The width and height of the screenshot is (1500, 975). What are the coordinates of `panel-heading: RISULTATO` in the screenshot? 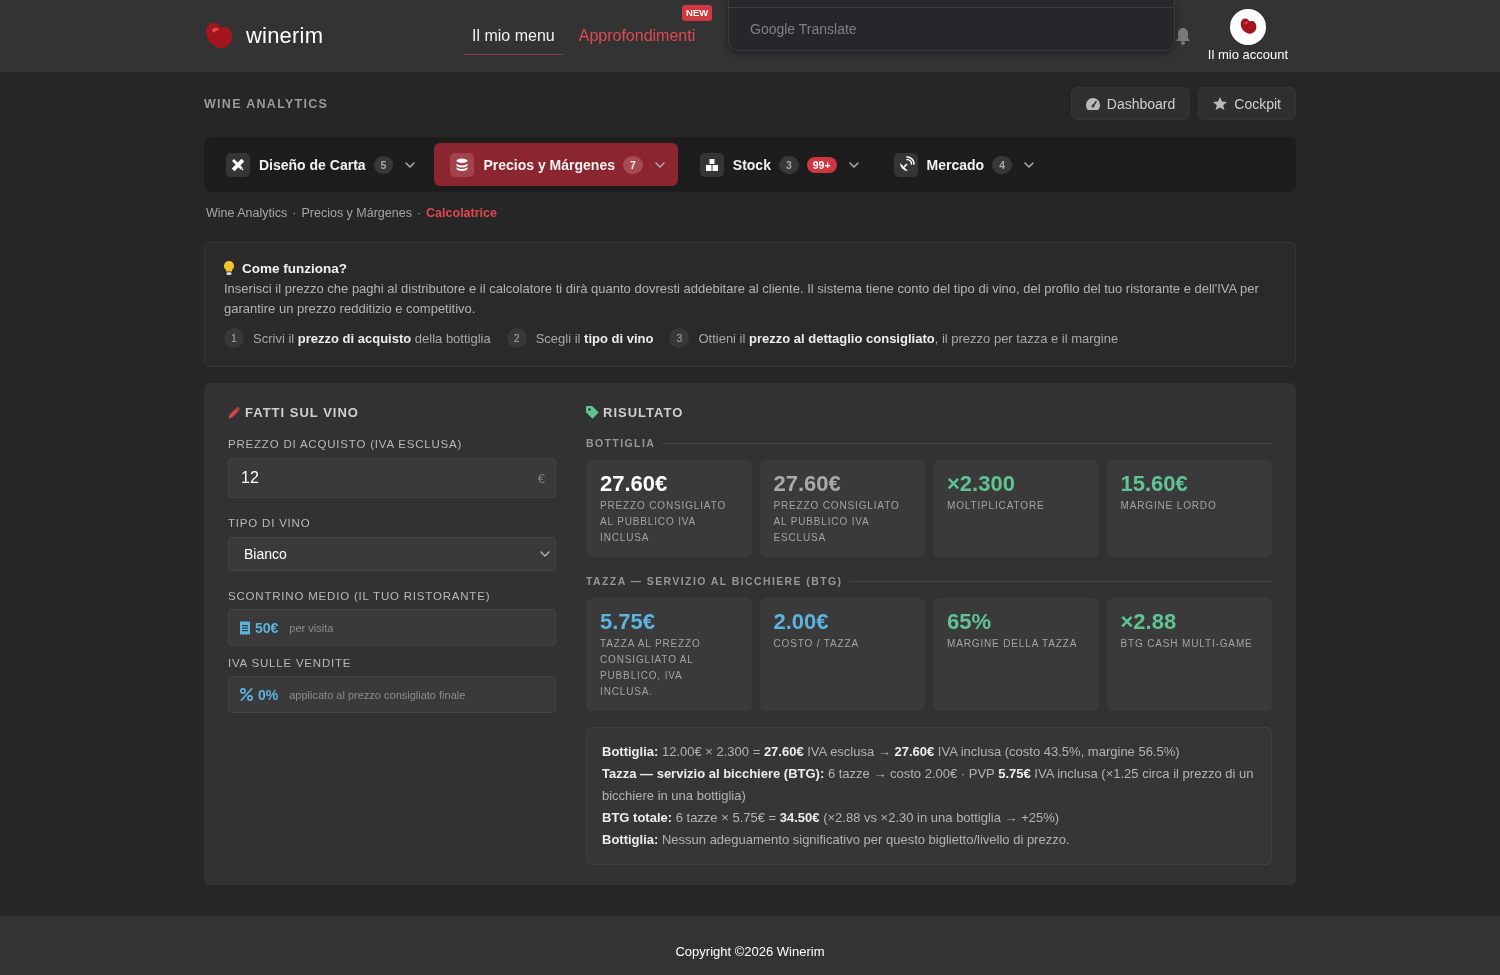 It's located at (643, 412).